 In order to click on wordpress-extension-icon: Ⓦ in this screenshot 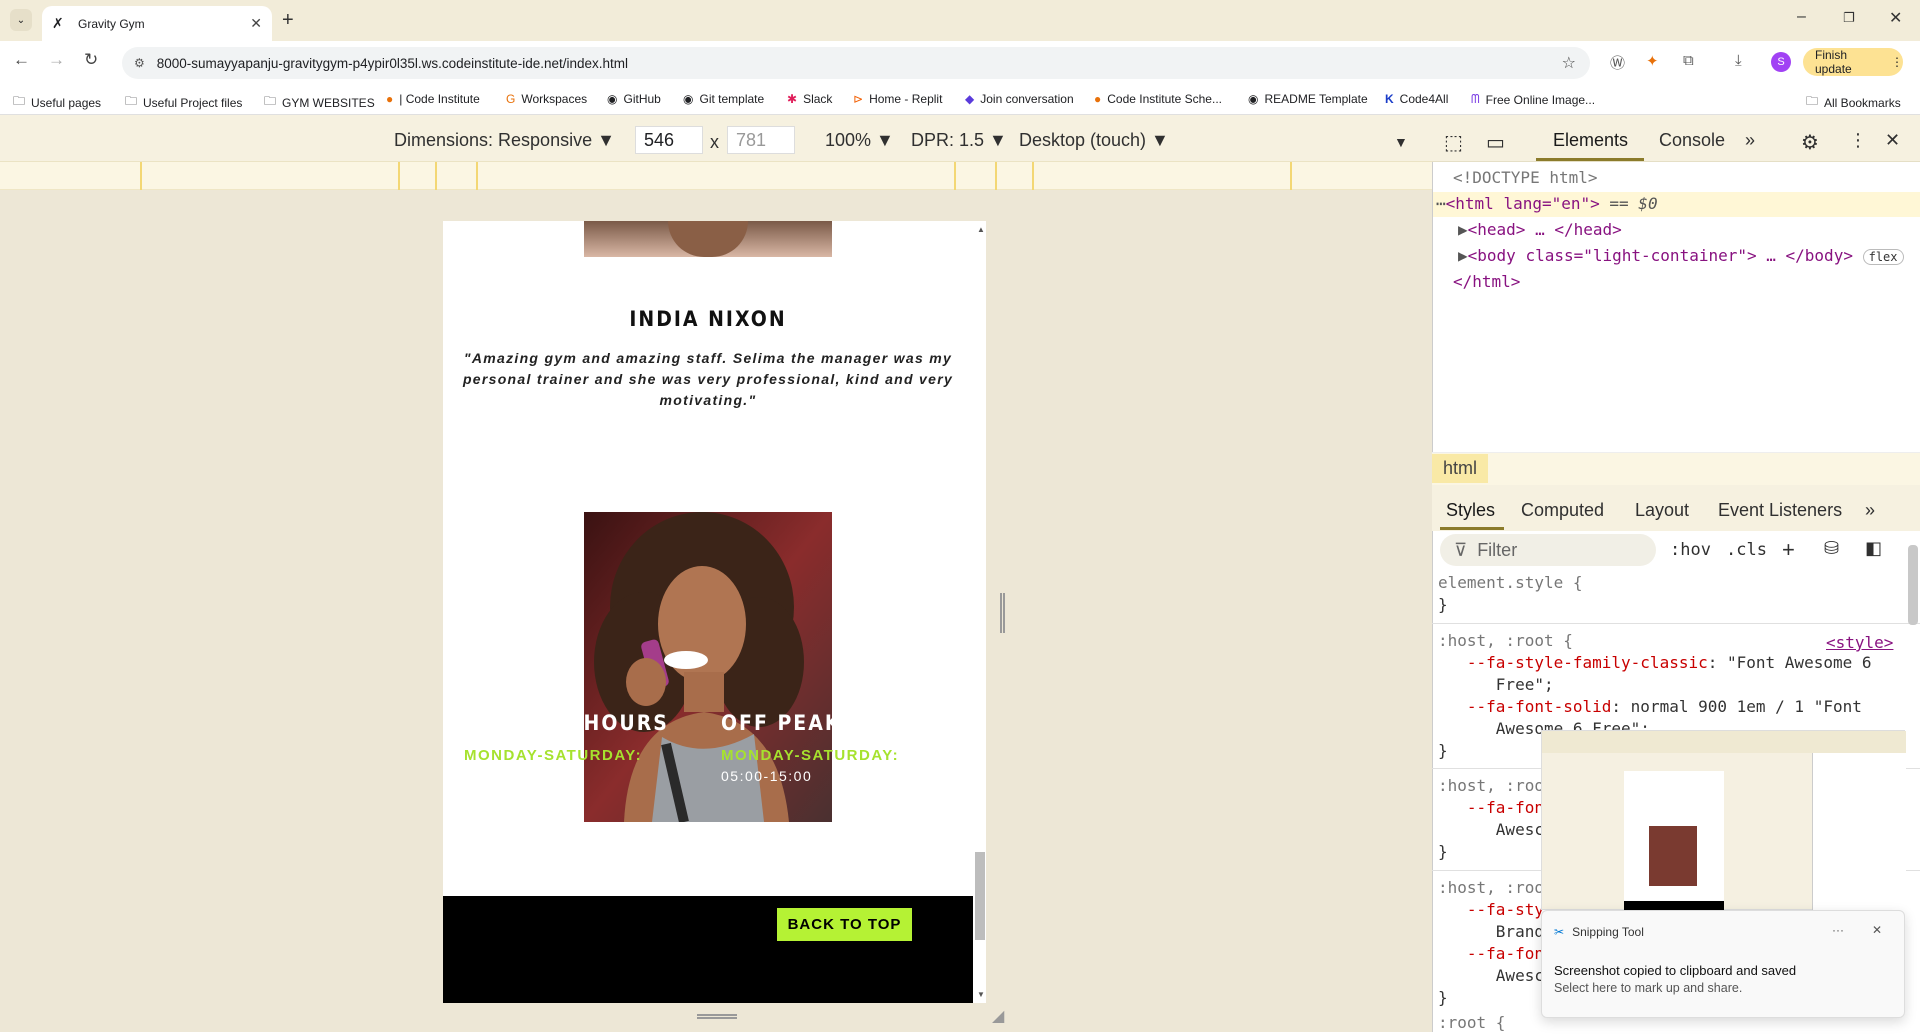, I will do `click(1617, 62)`.